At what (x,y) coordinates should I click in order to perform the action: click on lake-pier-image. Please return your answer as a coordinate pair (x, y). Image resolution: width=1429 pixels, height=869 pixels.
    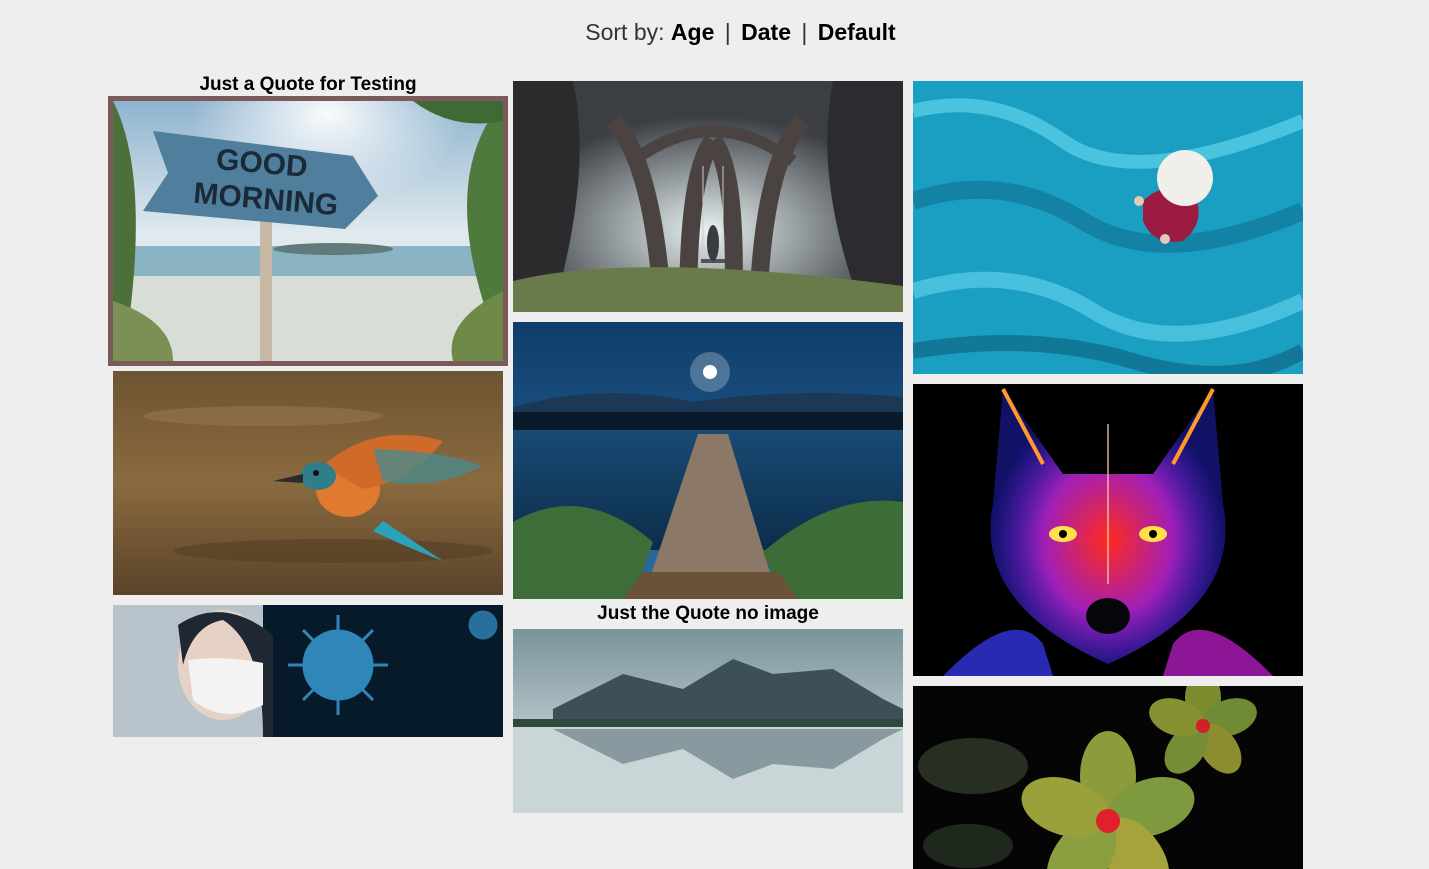
    Looking at the image, I should click on (708, 460).